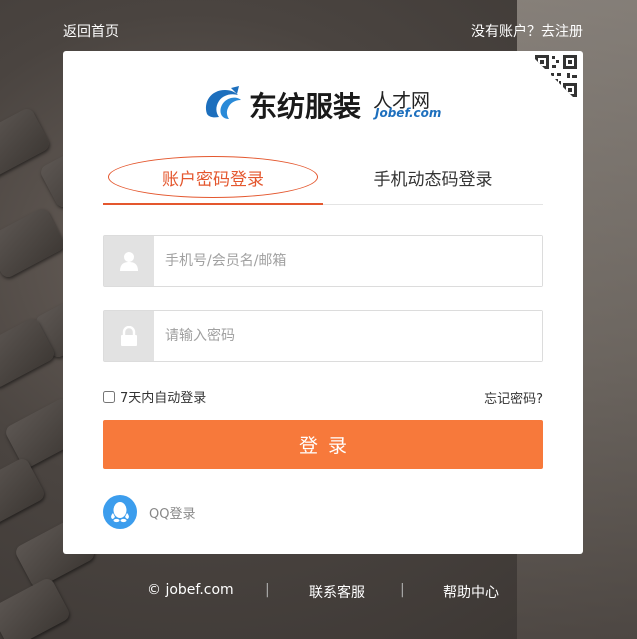 Image resolution: width=637 pixels, height=639 pixels. I want to click on login-tabs: 账户密码登录 手机动态码登录, so click(323, 178).